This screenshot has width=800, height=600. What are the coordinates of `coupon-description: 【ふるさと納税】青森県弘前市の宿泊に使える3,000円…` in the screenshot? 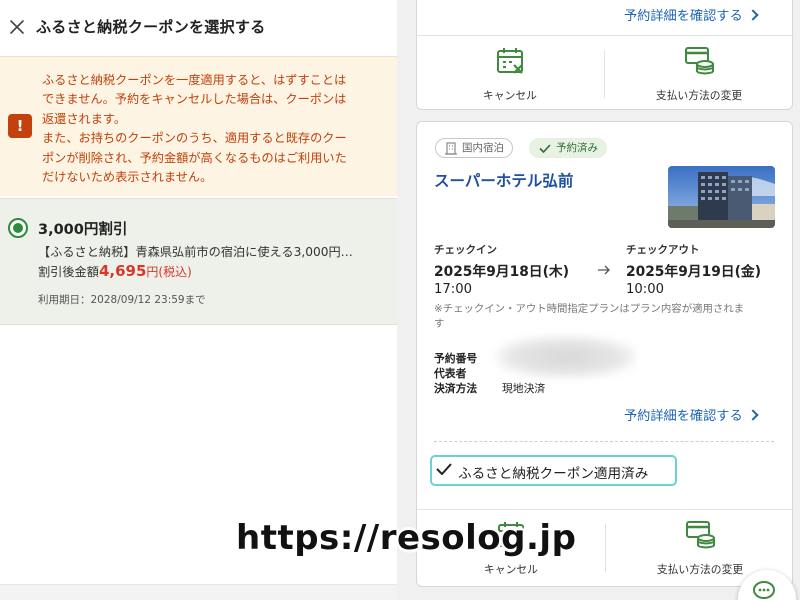 It's located at (195, 252).